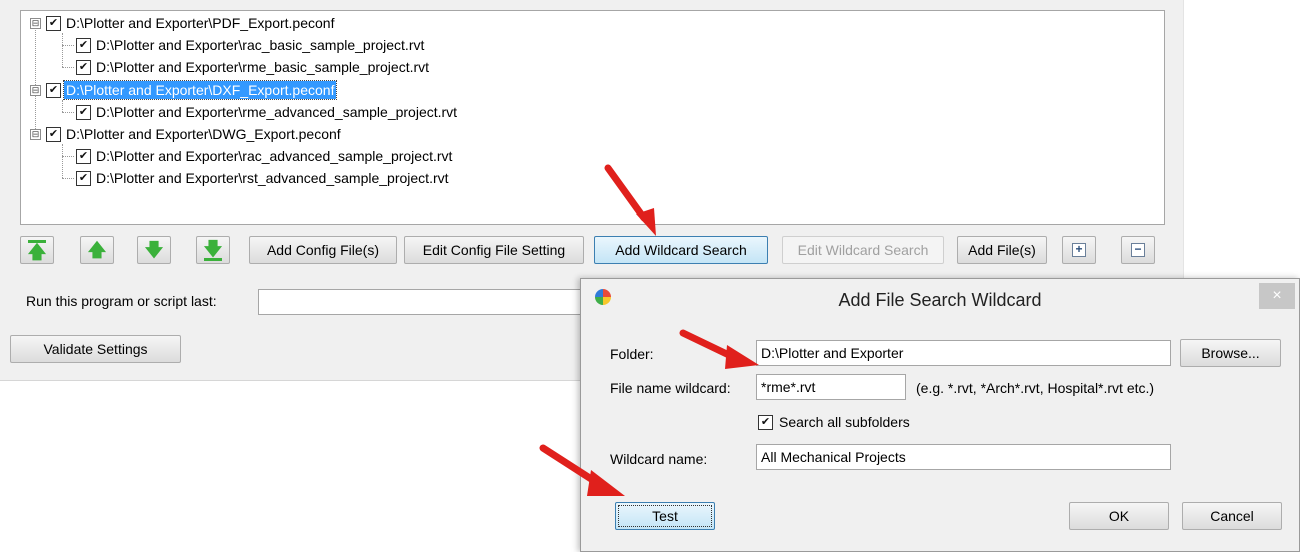 The image size is (1300, 552). I want to click on expand-icon: +, so click(1079, 250).